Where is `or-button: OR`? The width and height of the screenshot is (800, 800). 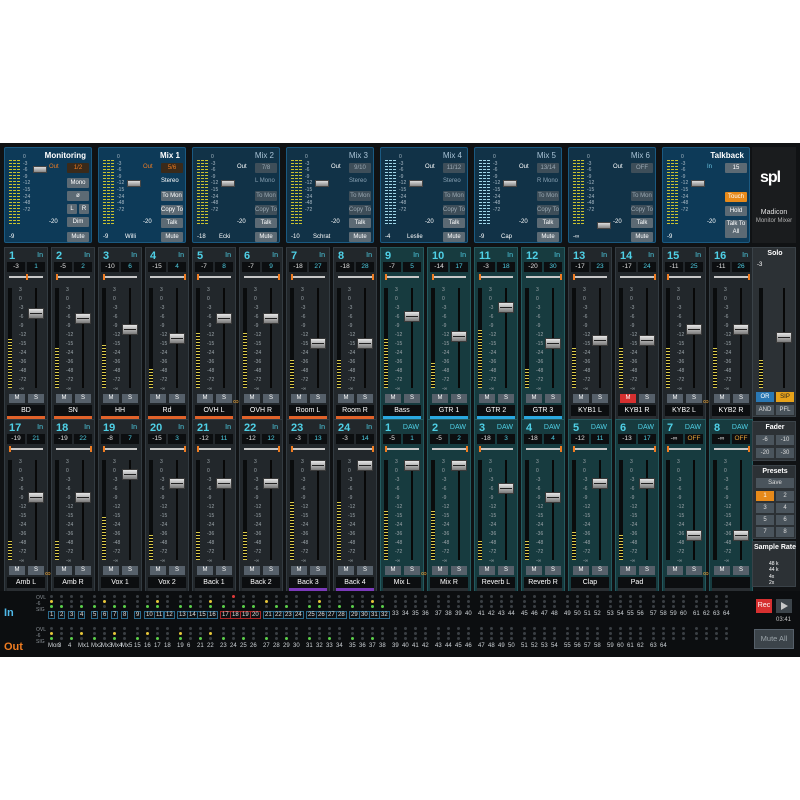 or-button: OR is located at coordinates (765, 397).